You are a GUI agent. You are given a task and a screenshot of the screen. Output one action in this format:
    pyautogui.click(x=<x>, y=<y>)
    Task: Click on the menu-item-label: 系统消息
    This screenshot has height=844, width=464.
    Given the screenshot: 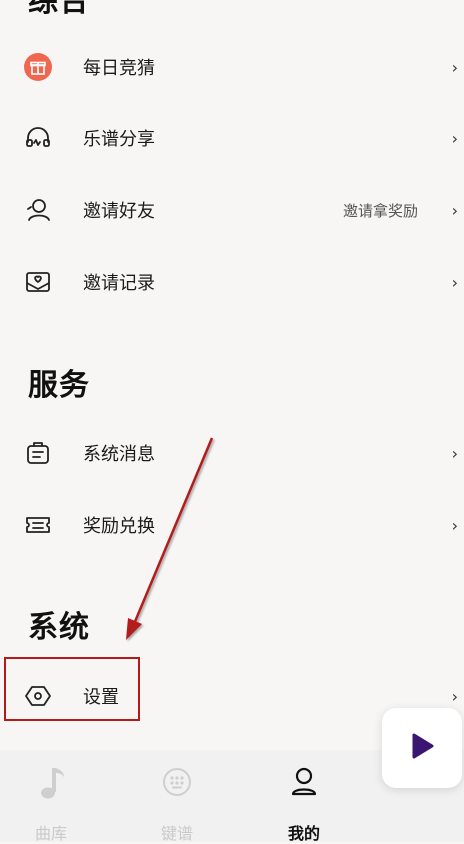 What is the action you would take?
    pyautogui.click(x=119, y=454)
    